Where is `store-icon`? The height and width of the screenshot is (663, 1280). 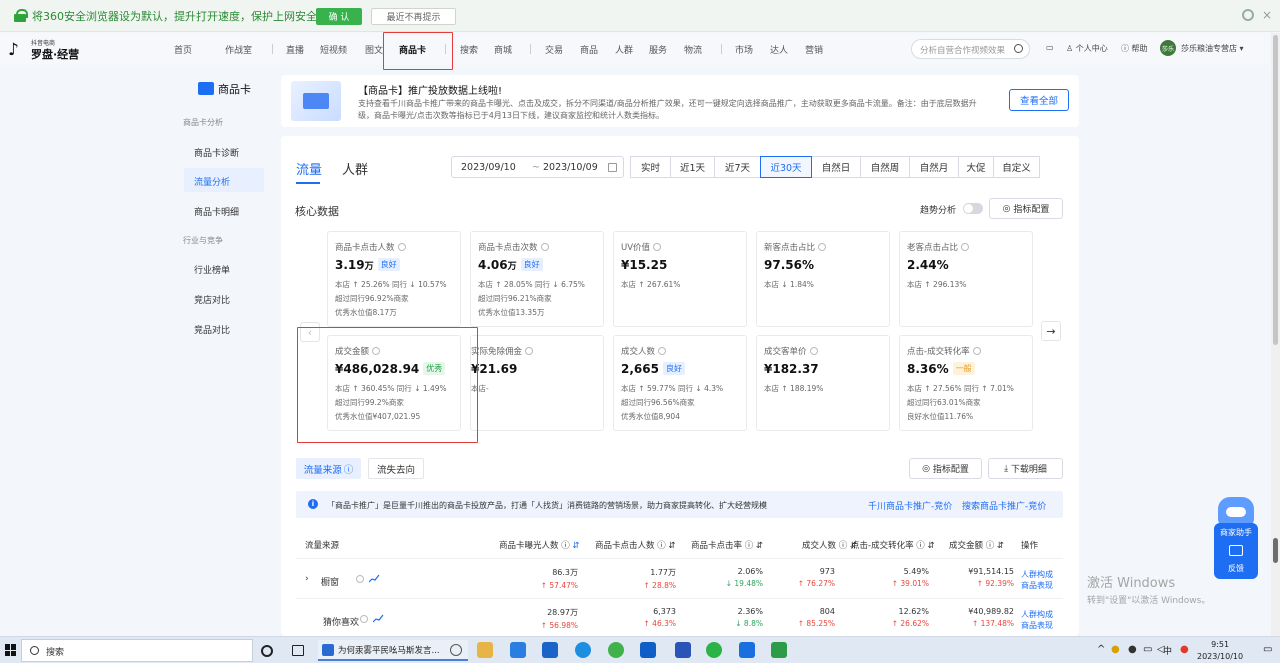 store-icon is located at coordinates (518, 650).